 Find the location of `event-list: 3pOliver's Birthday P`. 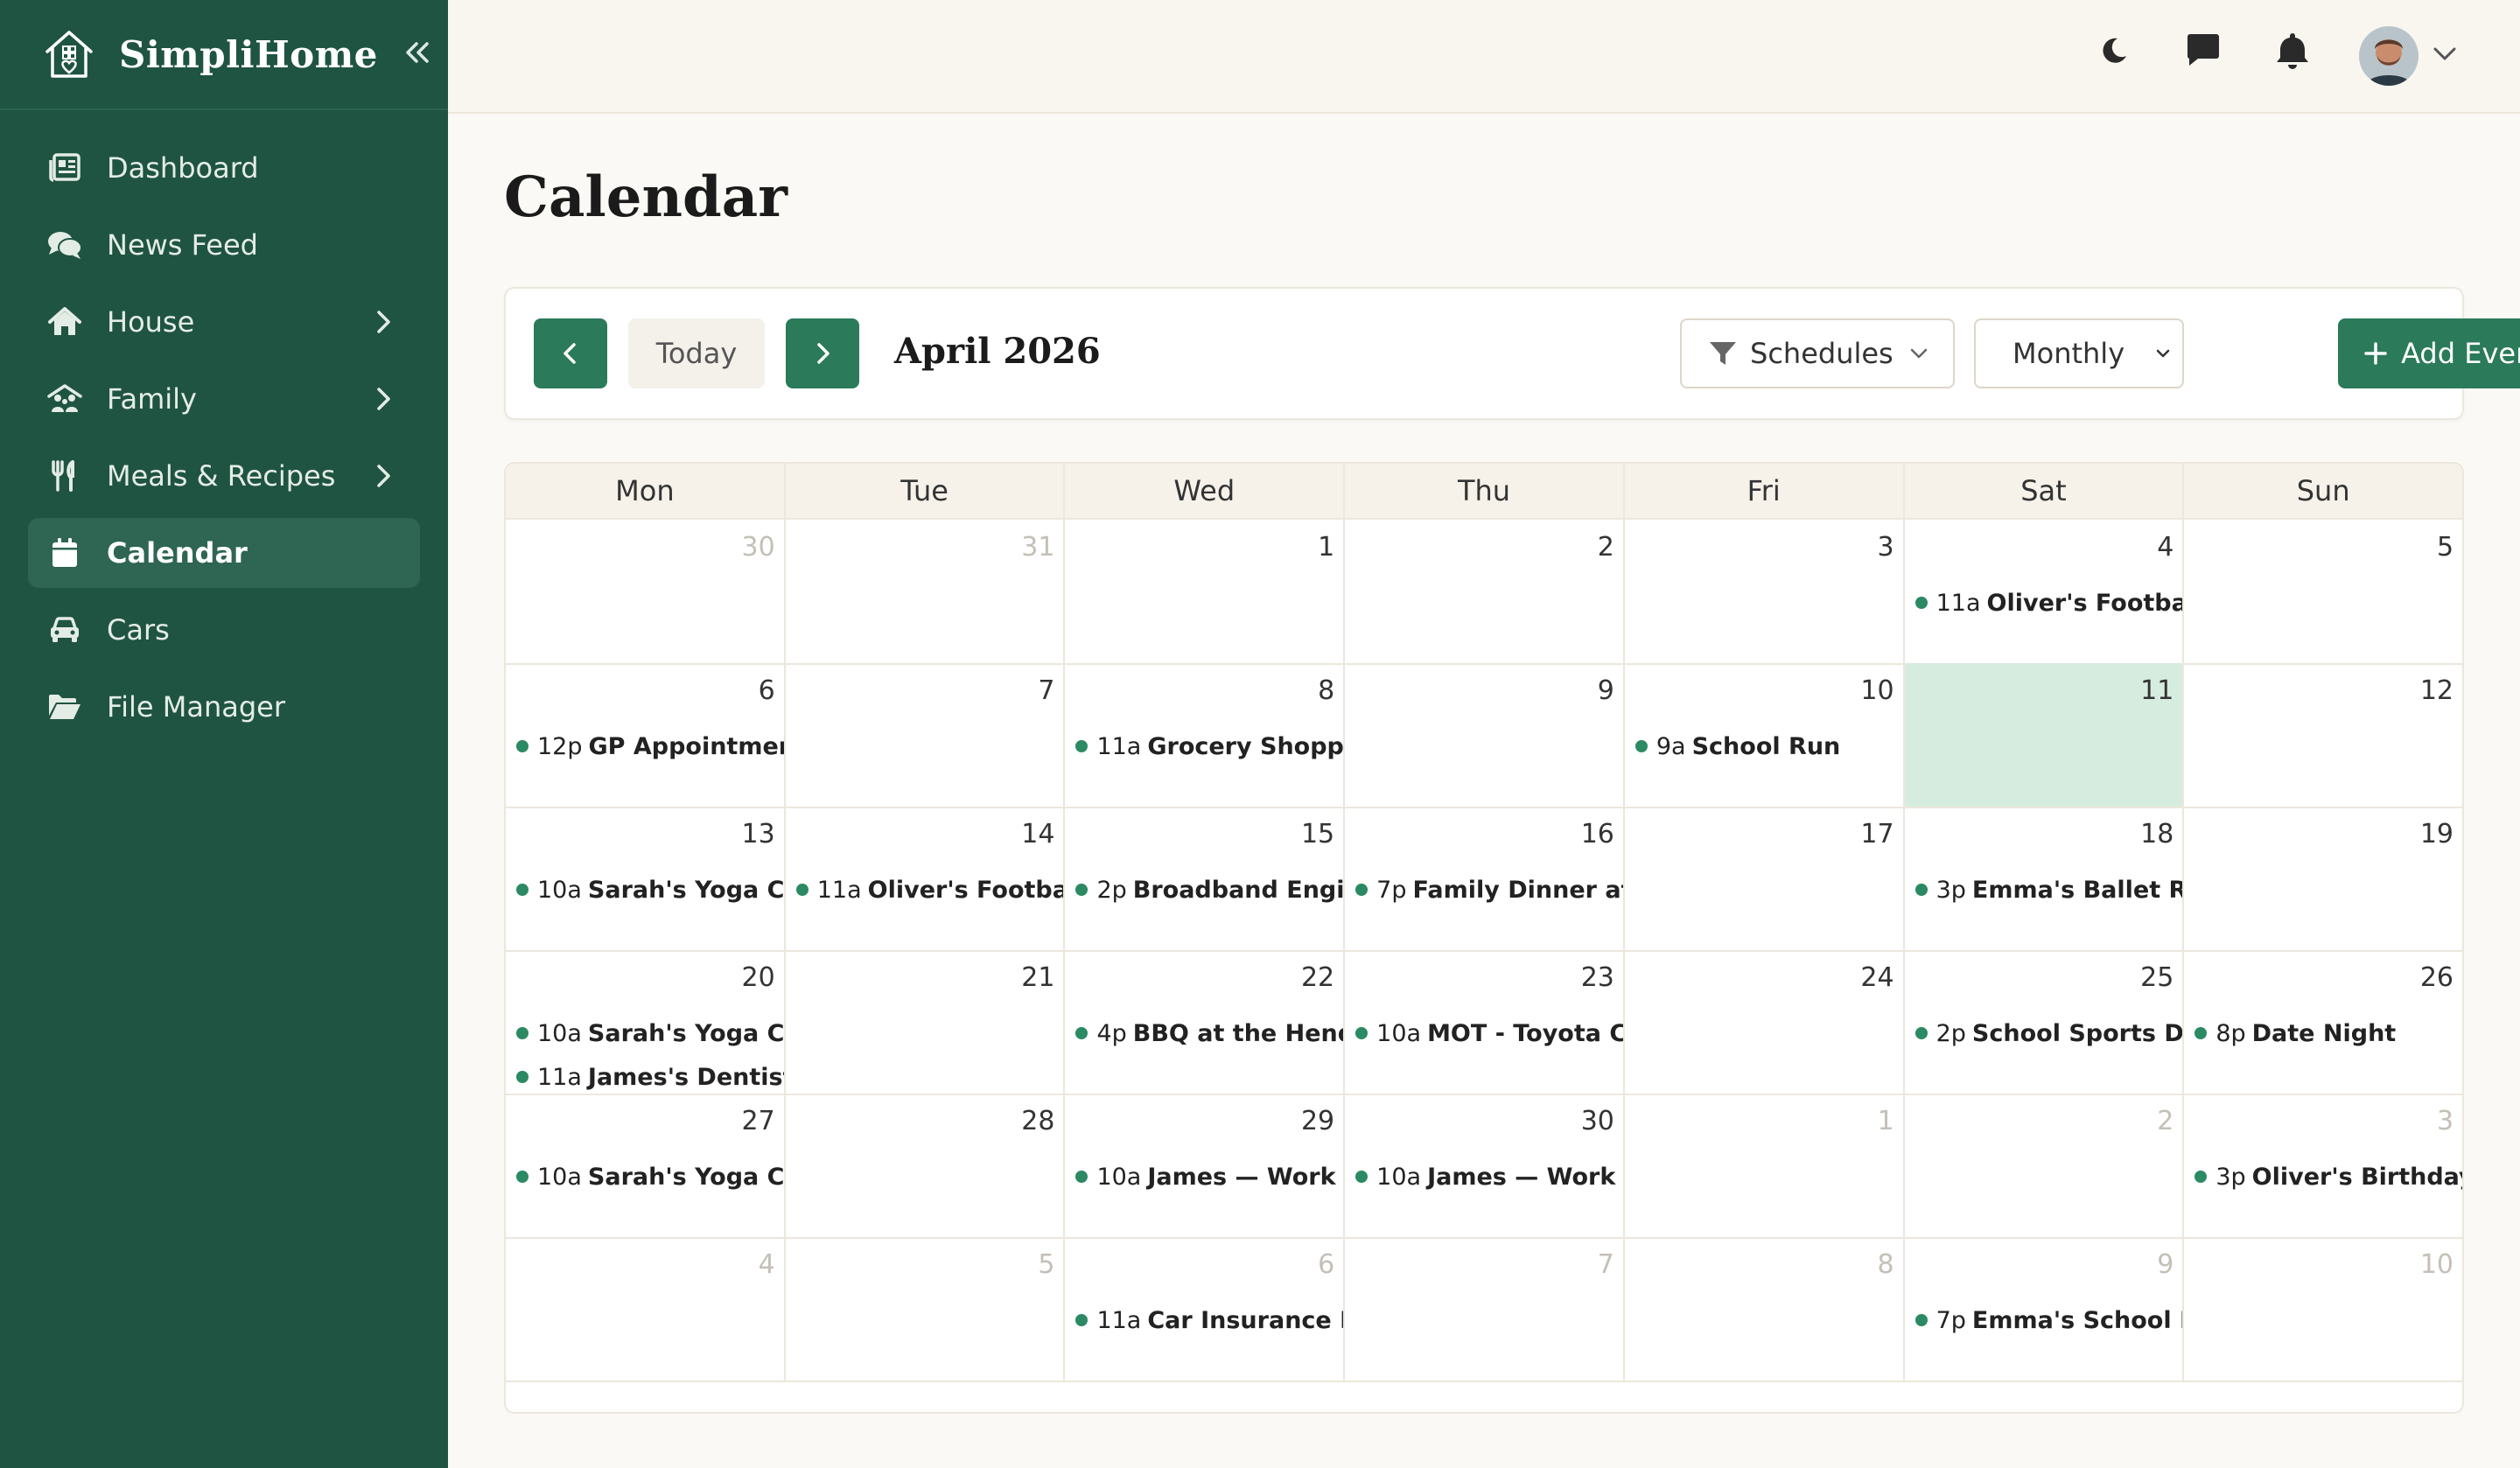

event-list: 3pOliver's Birthday P is located at coordinates (2328, 1177).